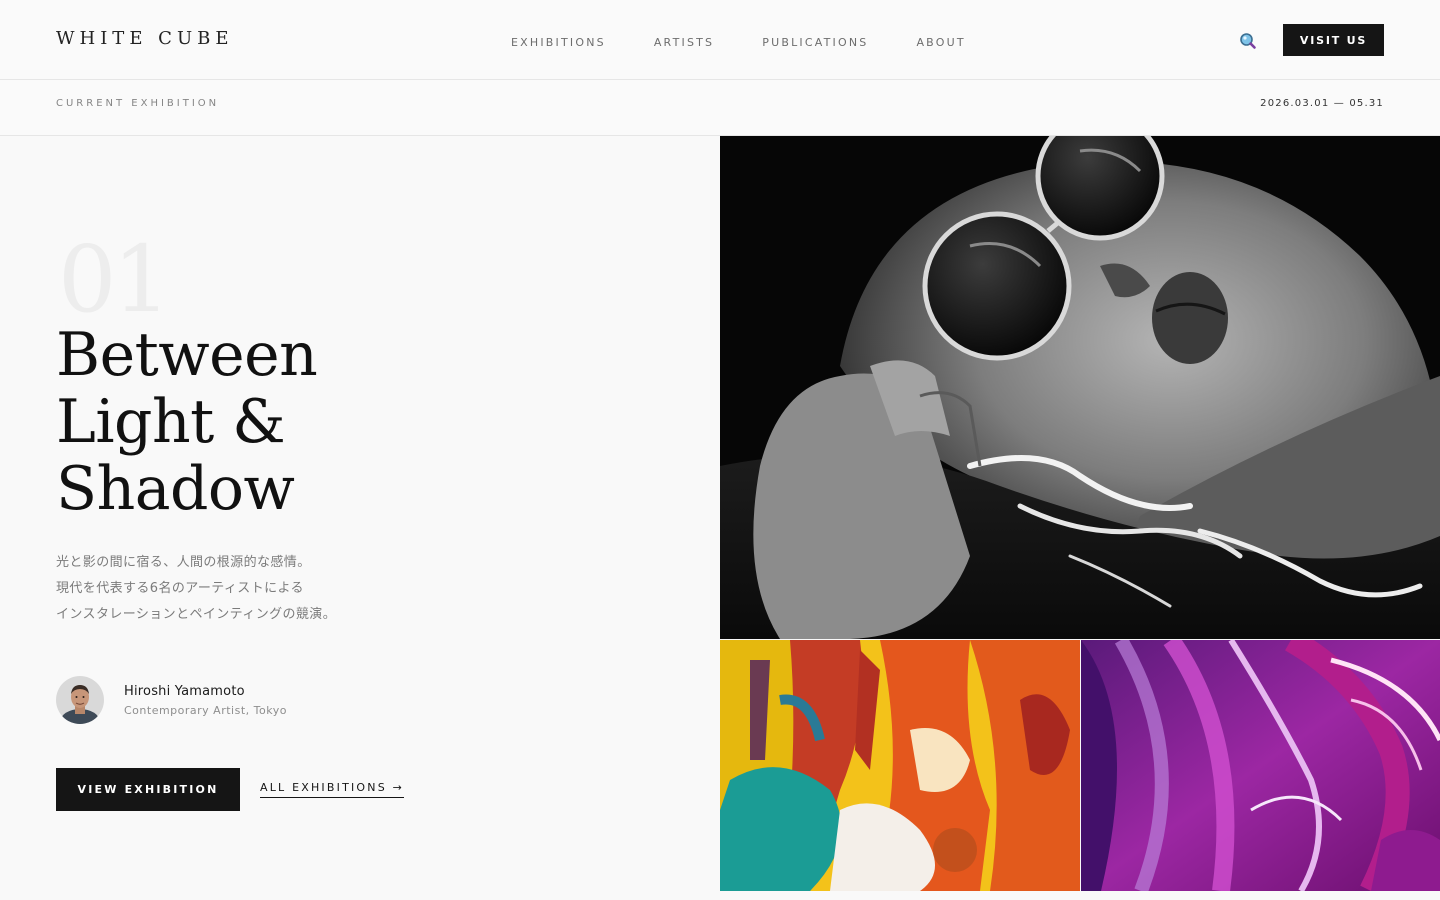 This screenshot has width=1440, height=900. What do you see at coordinates (900, 765) in the screenshot?
I see `abstract-painting-image` at bounding box center [900, 765].